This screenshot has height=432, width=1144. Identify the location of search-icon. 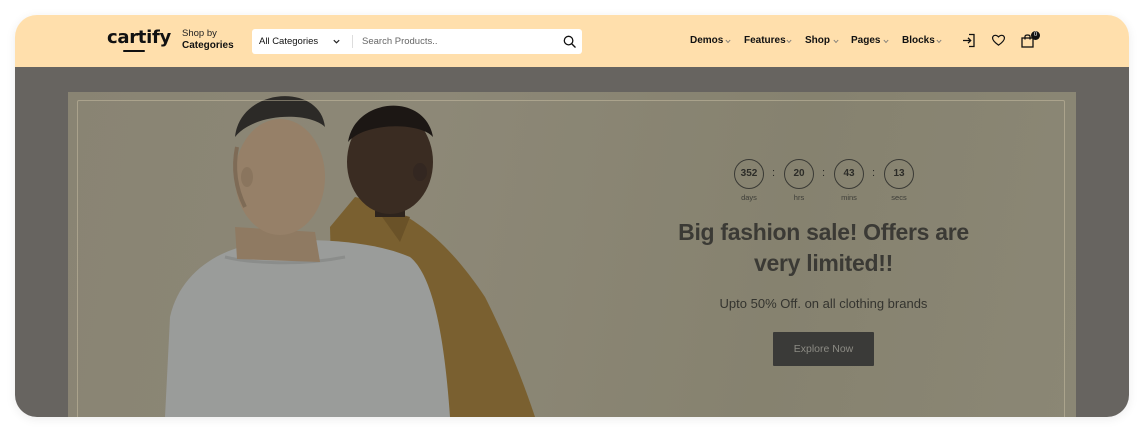
(569, 41).